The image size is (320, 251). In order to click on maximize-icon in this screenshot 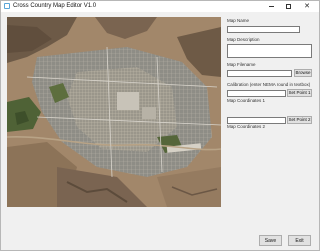, I will do `click(288, 6)`.